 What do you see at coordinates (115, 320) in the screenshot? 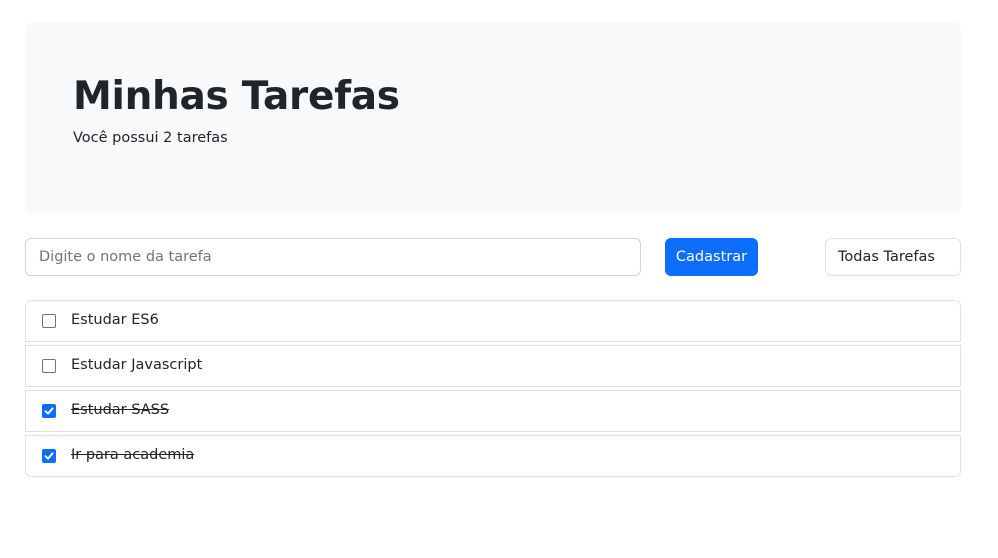
I see `task-label: Estudar ES6` at bounding box center [115, 320].